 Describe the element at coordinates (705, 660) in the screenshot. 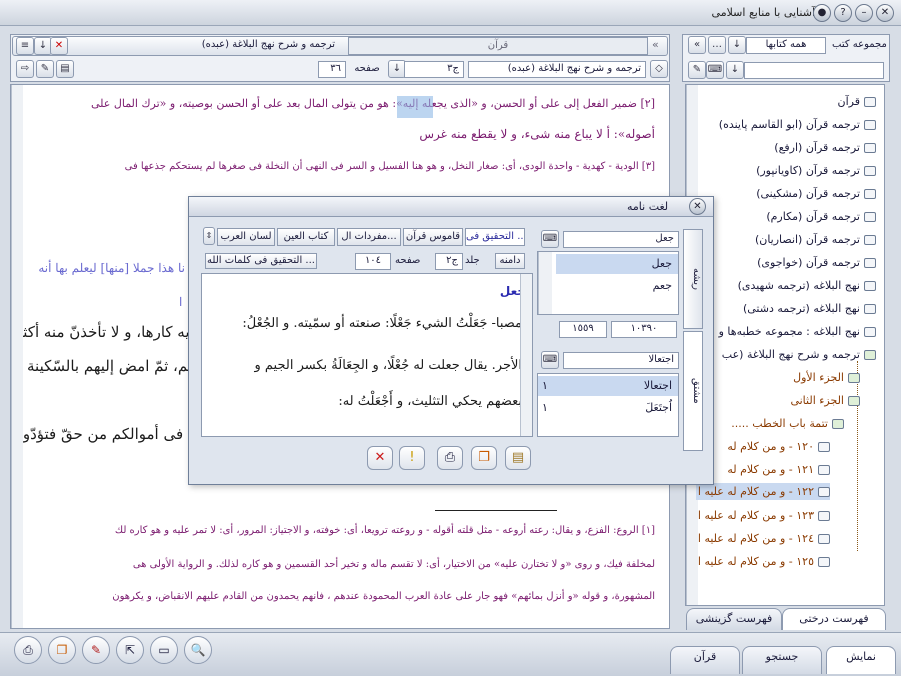

I see `tab-quran-bottom: قرآن` at that location.